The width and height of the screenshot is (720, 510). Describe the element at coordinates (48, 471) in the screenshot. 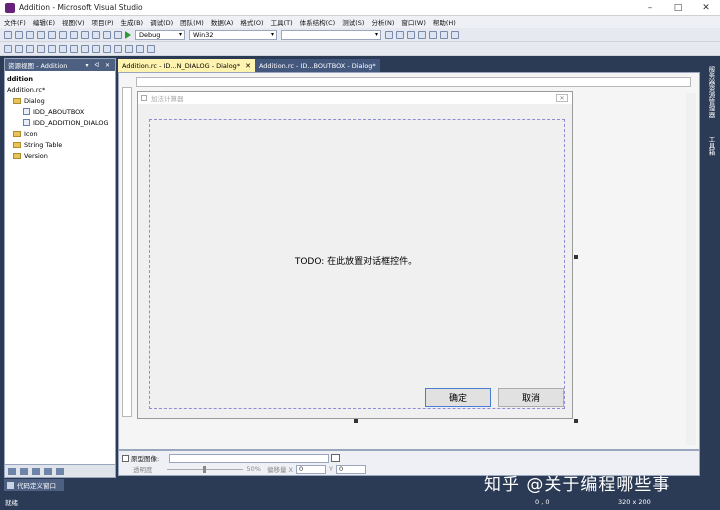

I see `resource-view-tab-icon` at that location.